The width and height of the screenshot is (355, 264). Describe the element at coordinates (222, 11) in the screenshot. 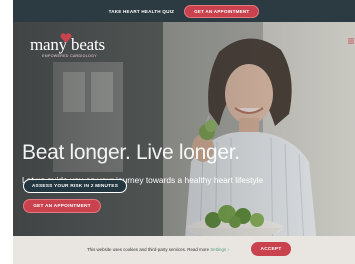

I see `topbar-appointment-button: GET AN APPOINTMENT` at that location.